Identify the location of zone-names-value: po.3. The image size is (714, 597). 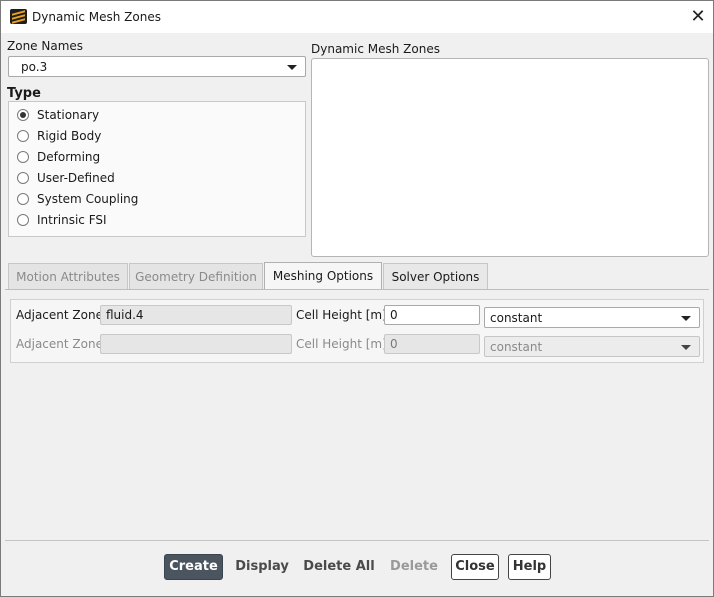
(34, 67).